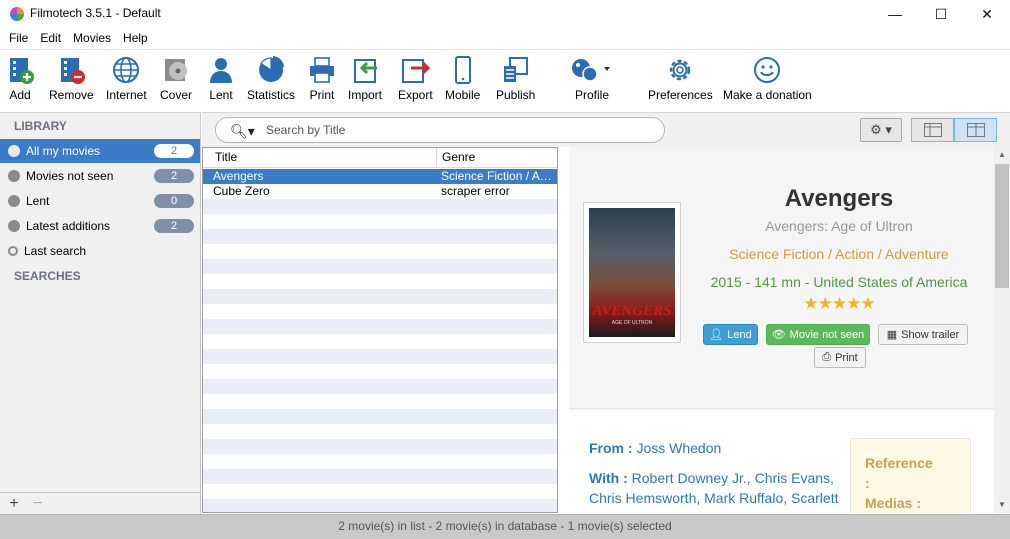 Image resolution: width=1010 pixels, height=539 pixels. Describe the element at coordinates (987, 14) in the screenshot. I see `close-button: ✕` at that location.